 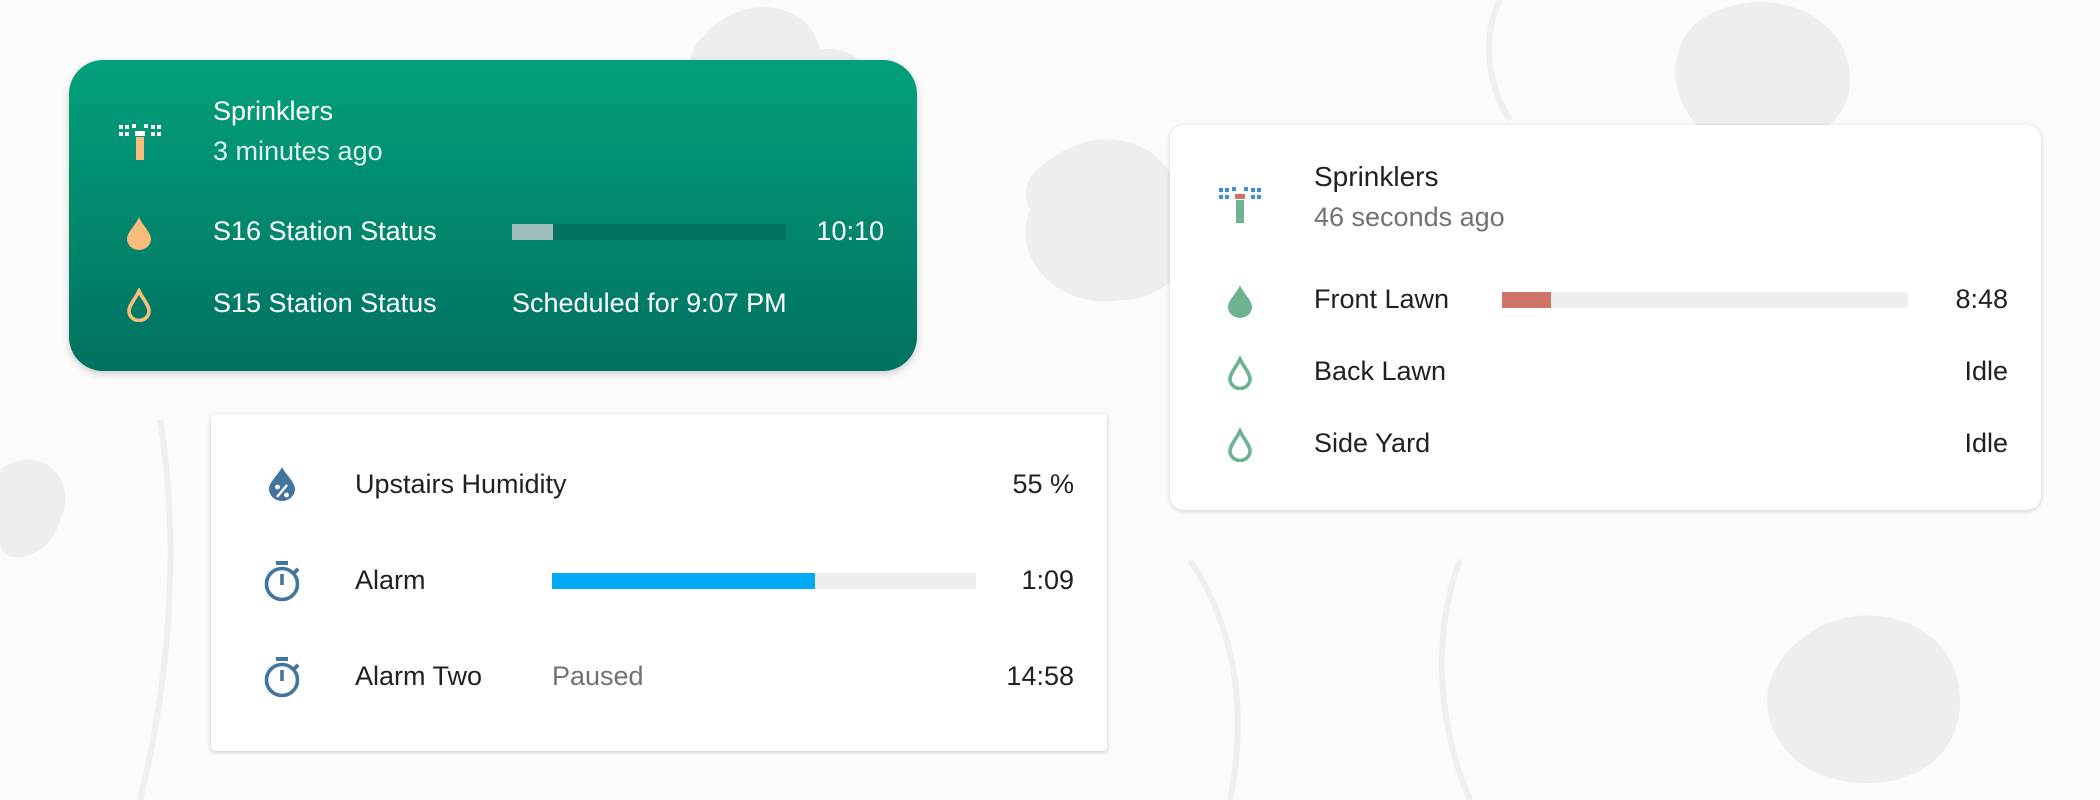 I want to click on station-remaining-time: 10:10, so click(x=850, y=231).